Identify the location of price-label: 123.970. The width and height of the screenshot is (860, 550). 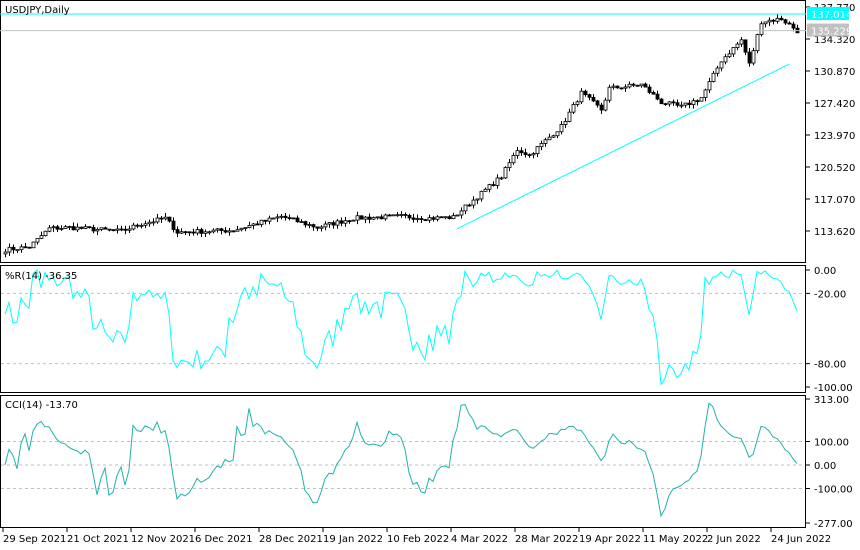
(834, 136).